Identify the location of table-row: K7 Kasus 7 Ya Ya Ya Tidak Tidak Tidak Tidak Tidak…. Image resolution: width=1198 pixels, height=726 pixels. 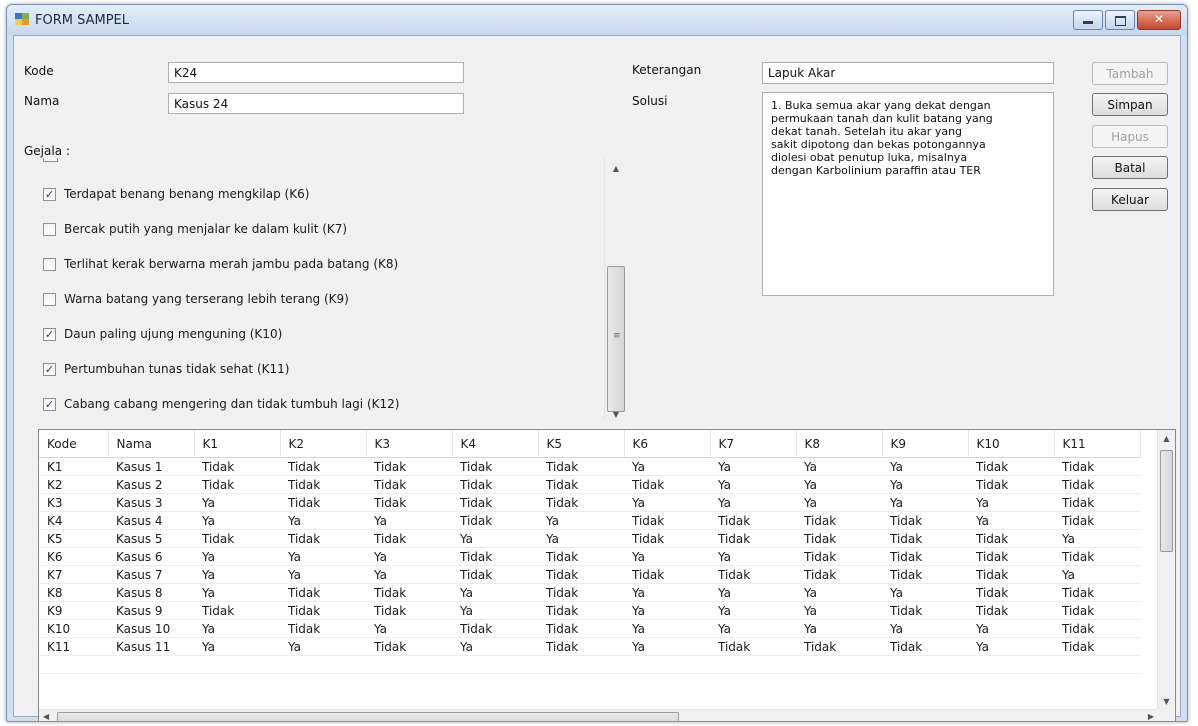
(589, 574).